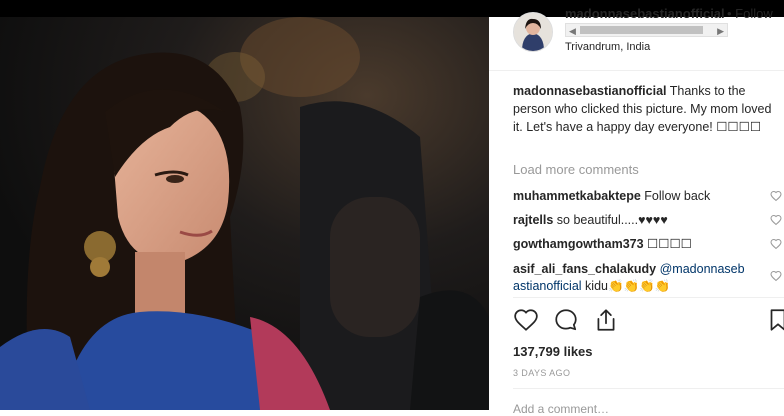 This screenshot has height=416, width=784. What do you see at coordinates (526, 320) in the screenshot?
I see `heart-icon` at bounding box center [526, 320].